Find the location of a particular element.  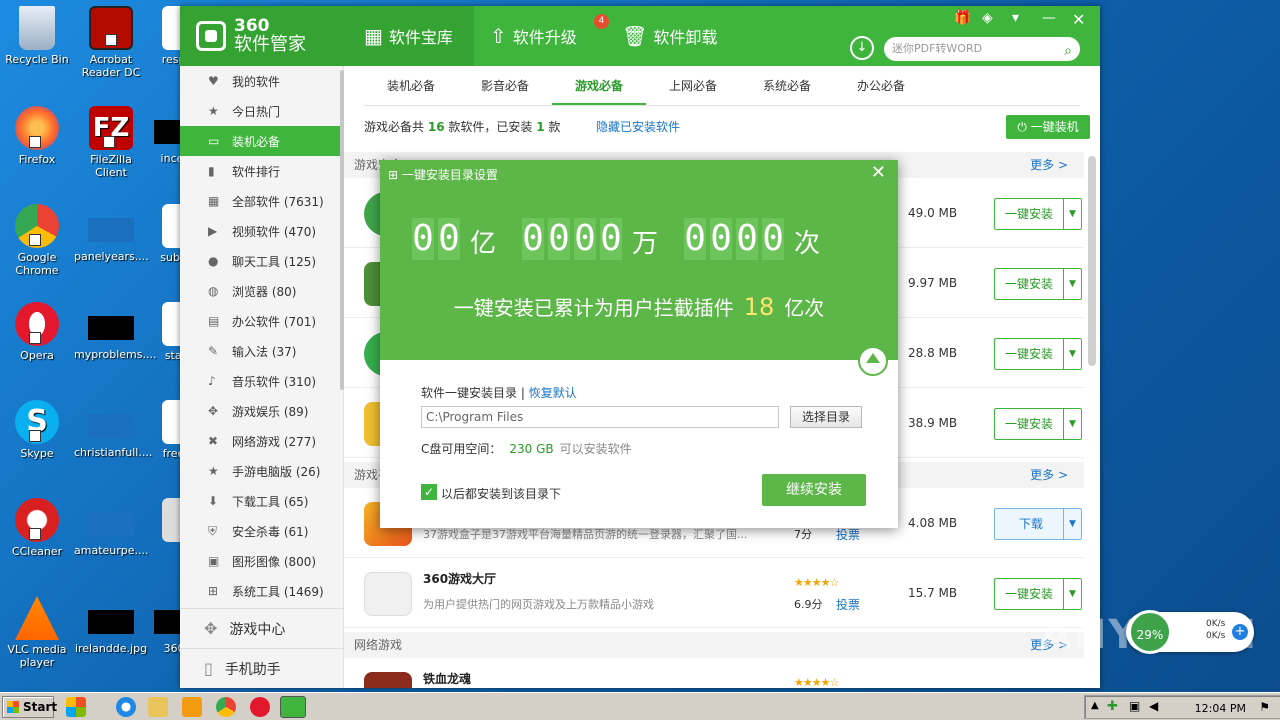

desktop-icon-vlc: VLC media player is located at coordinates (37, 632).